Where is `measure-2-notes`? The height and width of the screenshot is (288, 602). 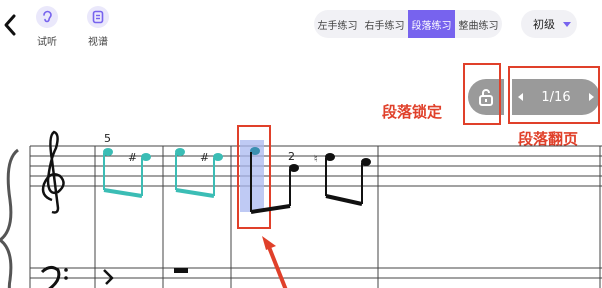
measure-2-notes is located at coordinates (199, 173).